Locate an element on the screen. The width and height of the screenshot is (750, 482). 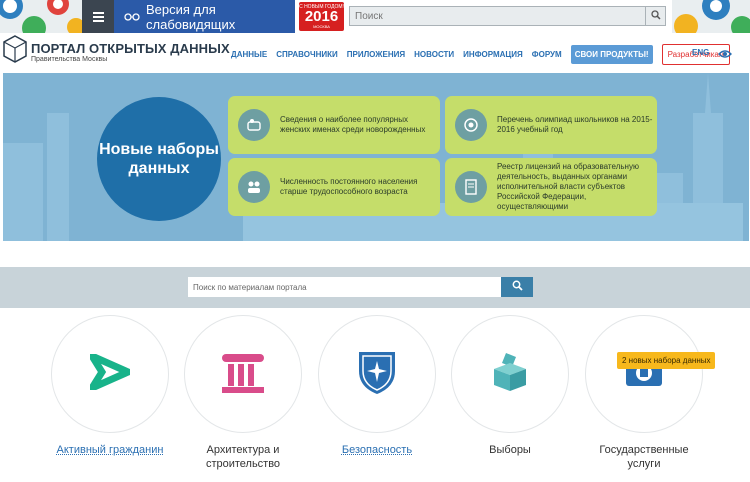
category-security: Безопасность is located at coordinates (377, 386).